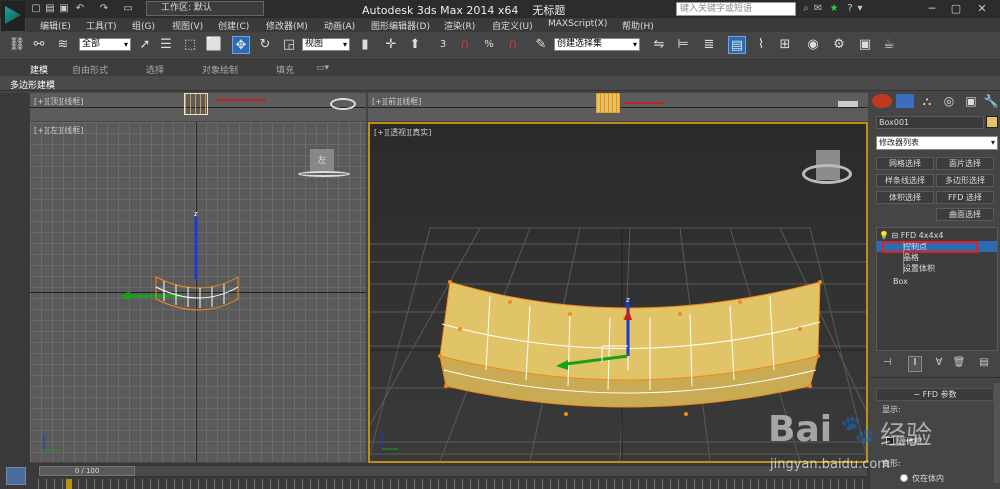  Describe the element at coordinates (882, 101) in the screenshot. I see `create-panel-icon` at that location.